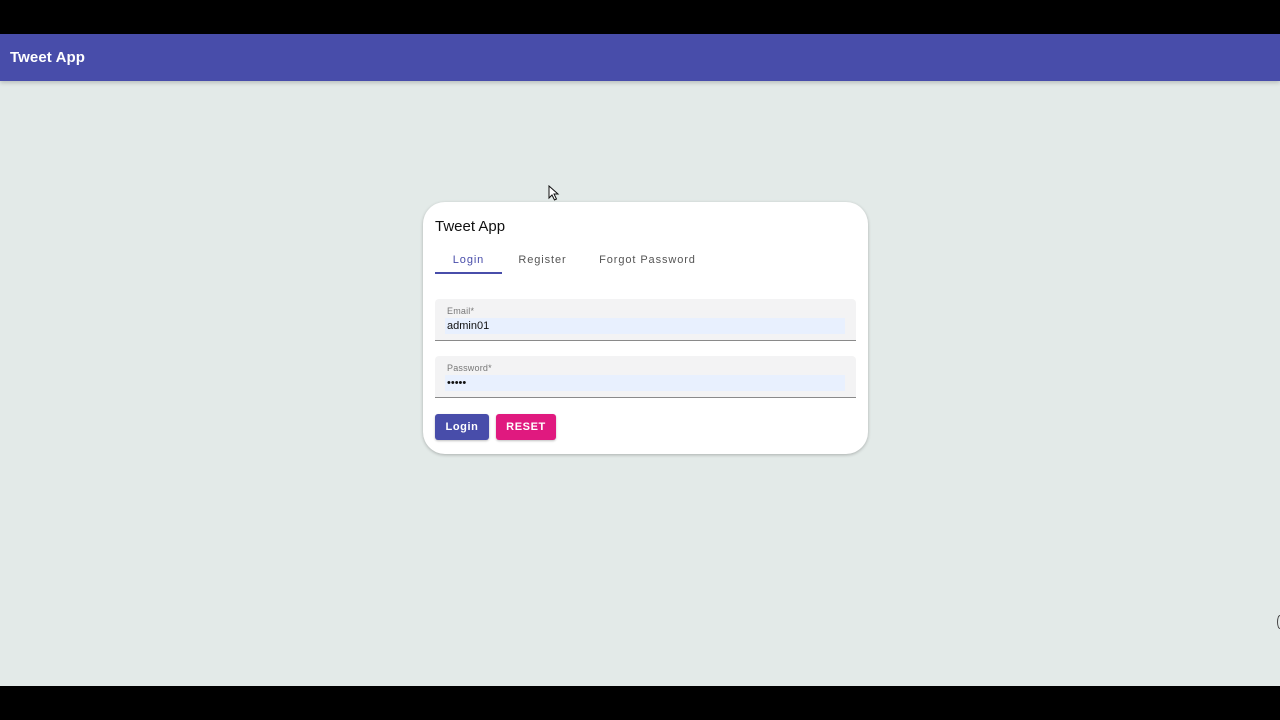 The height and width of the screenshot is (720, 1280). I want to click on card-title: Tweet App, so click(470, 226).